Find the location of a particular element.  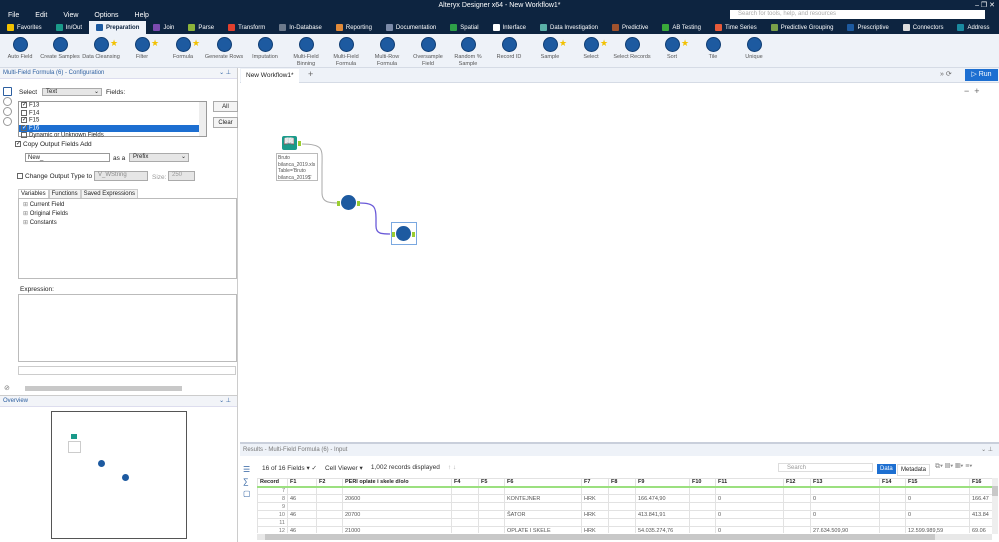

column-header: F7 is located at coordinates (595, 483).